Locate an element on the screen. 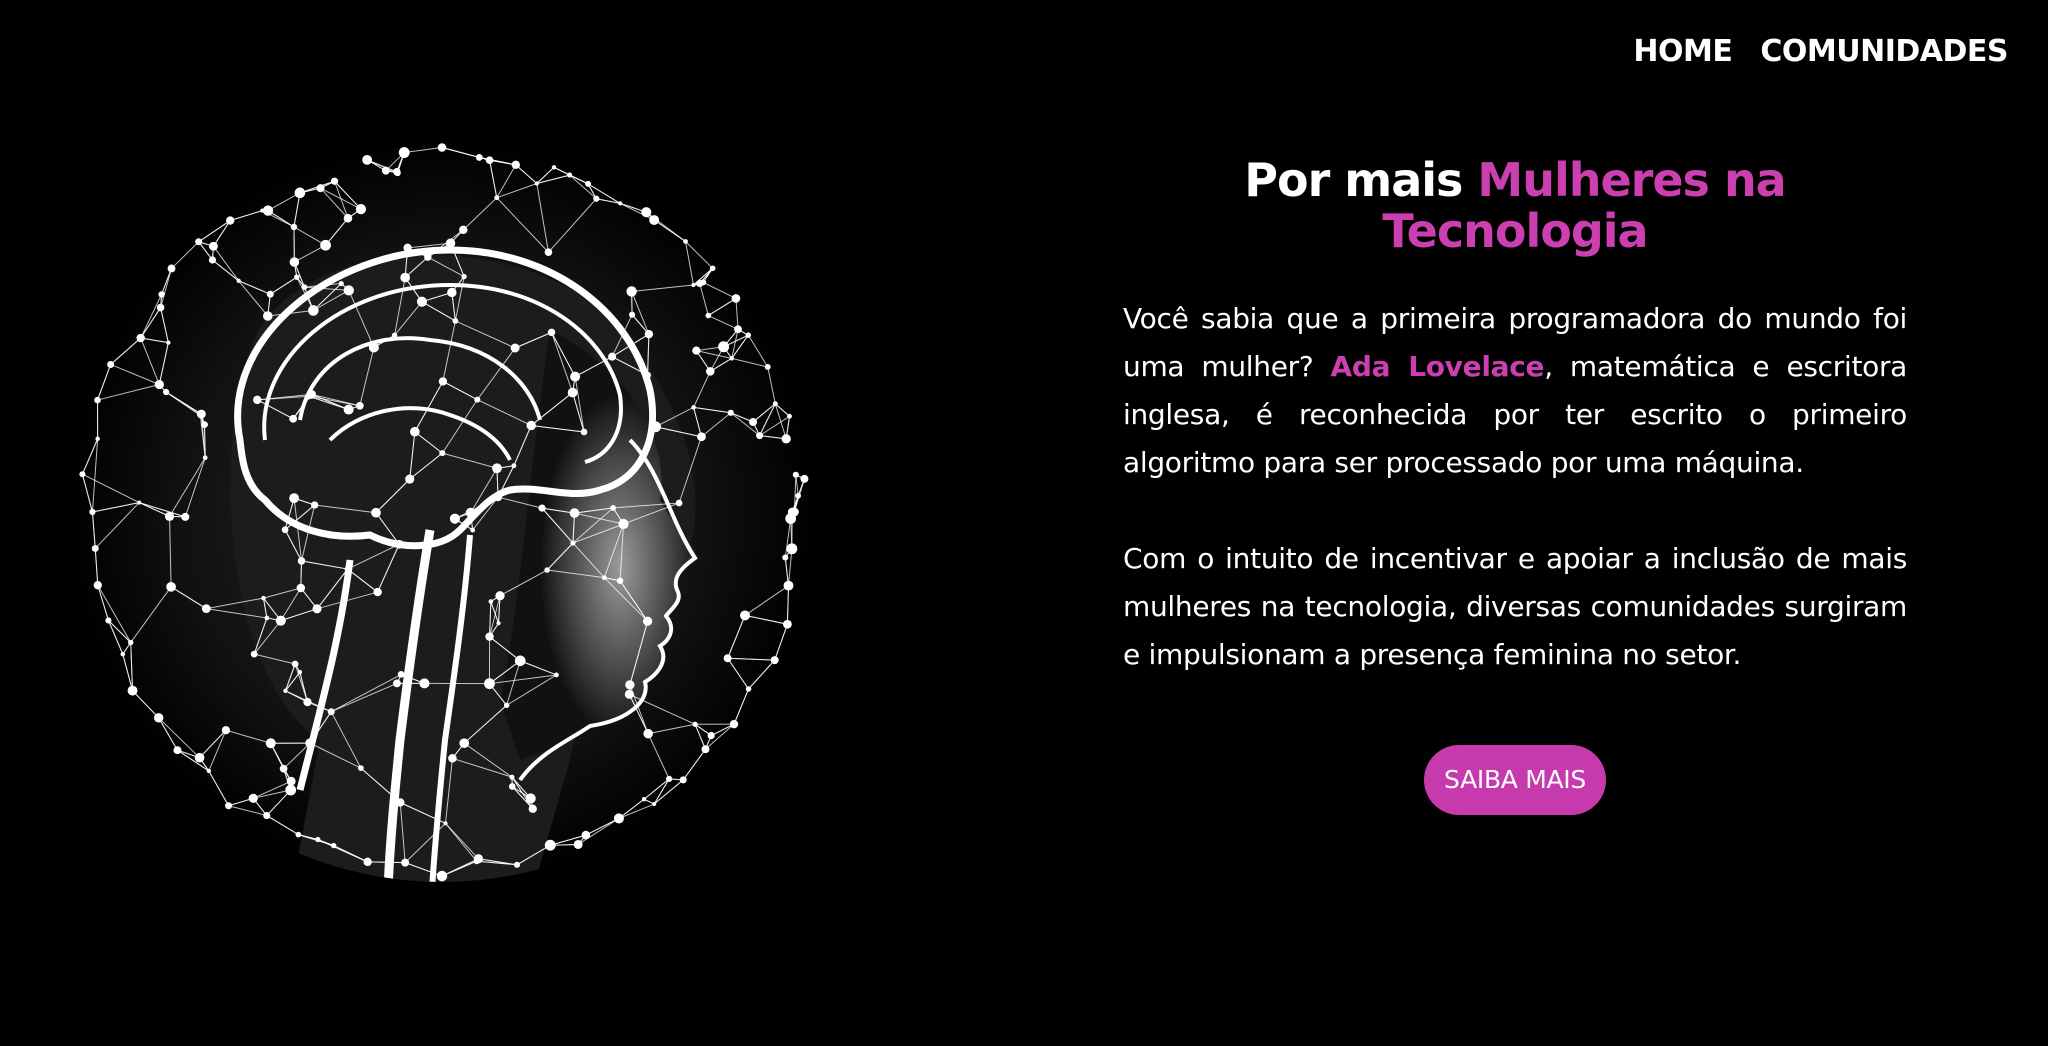 Image resolution: width=2048 pixels, height=1046 pixels. top-nav: HOME COMUNIDADES is located at coordinates (1820, 51).